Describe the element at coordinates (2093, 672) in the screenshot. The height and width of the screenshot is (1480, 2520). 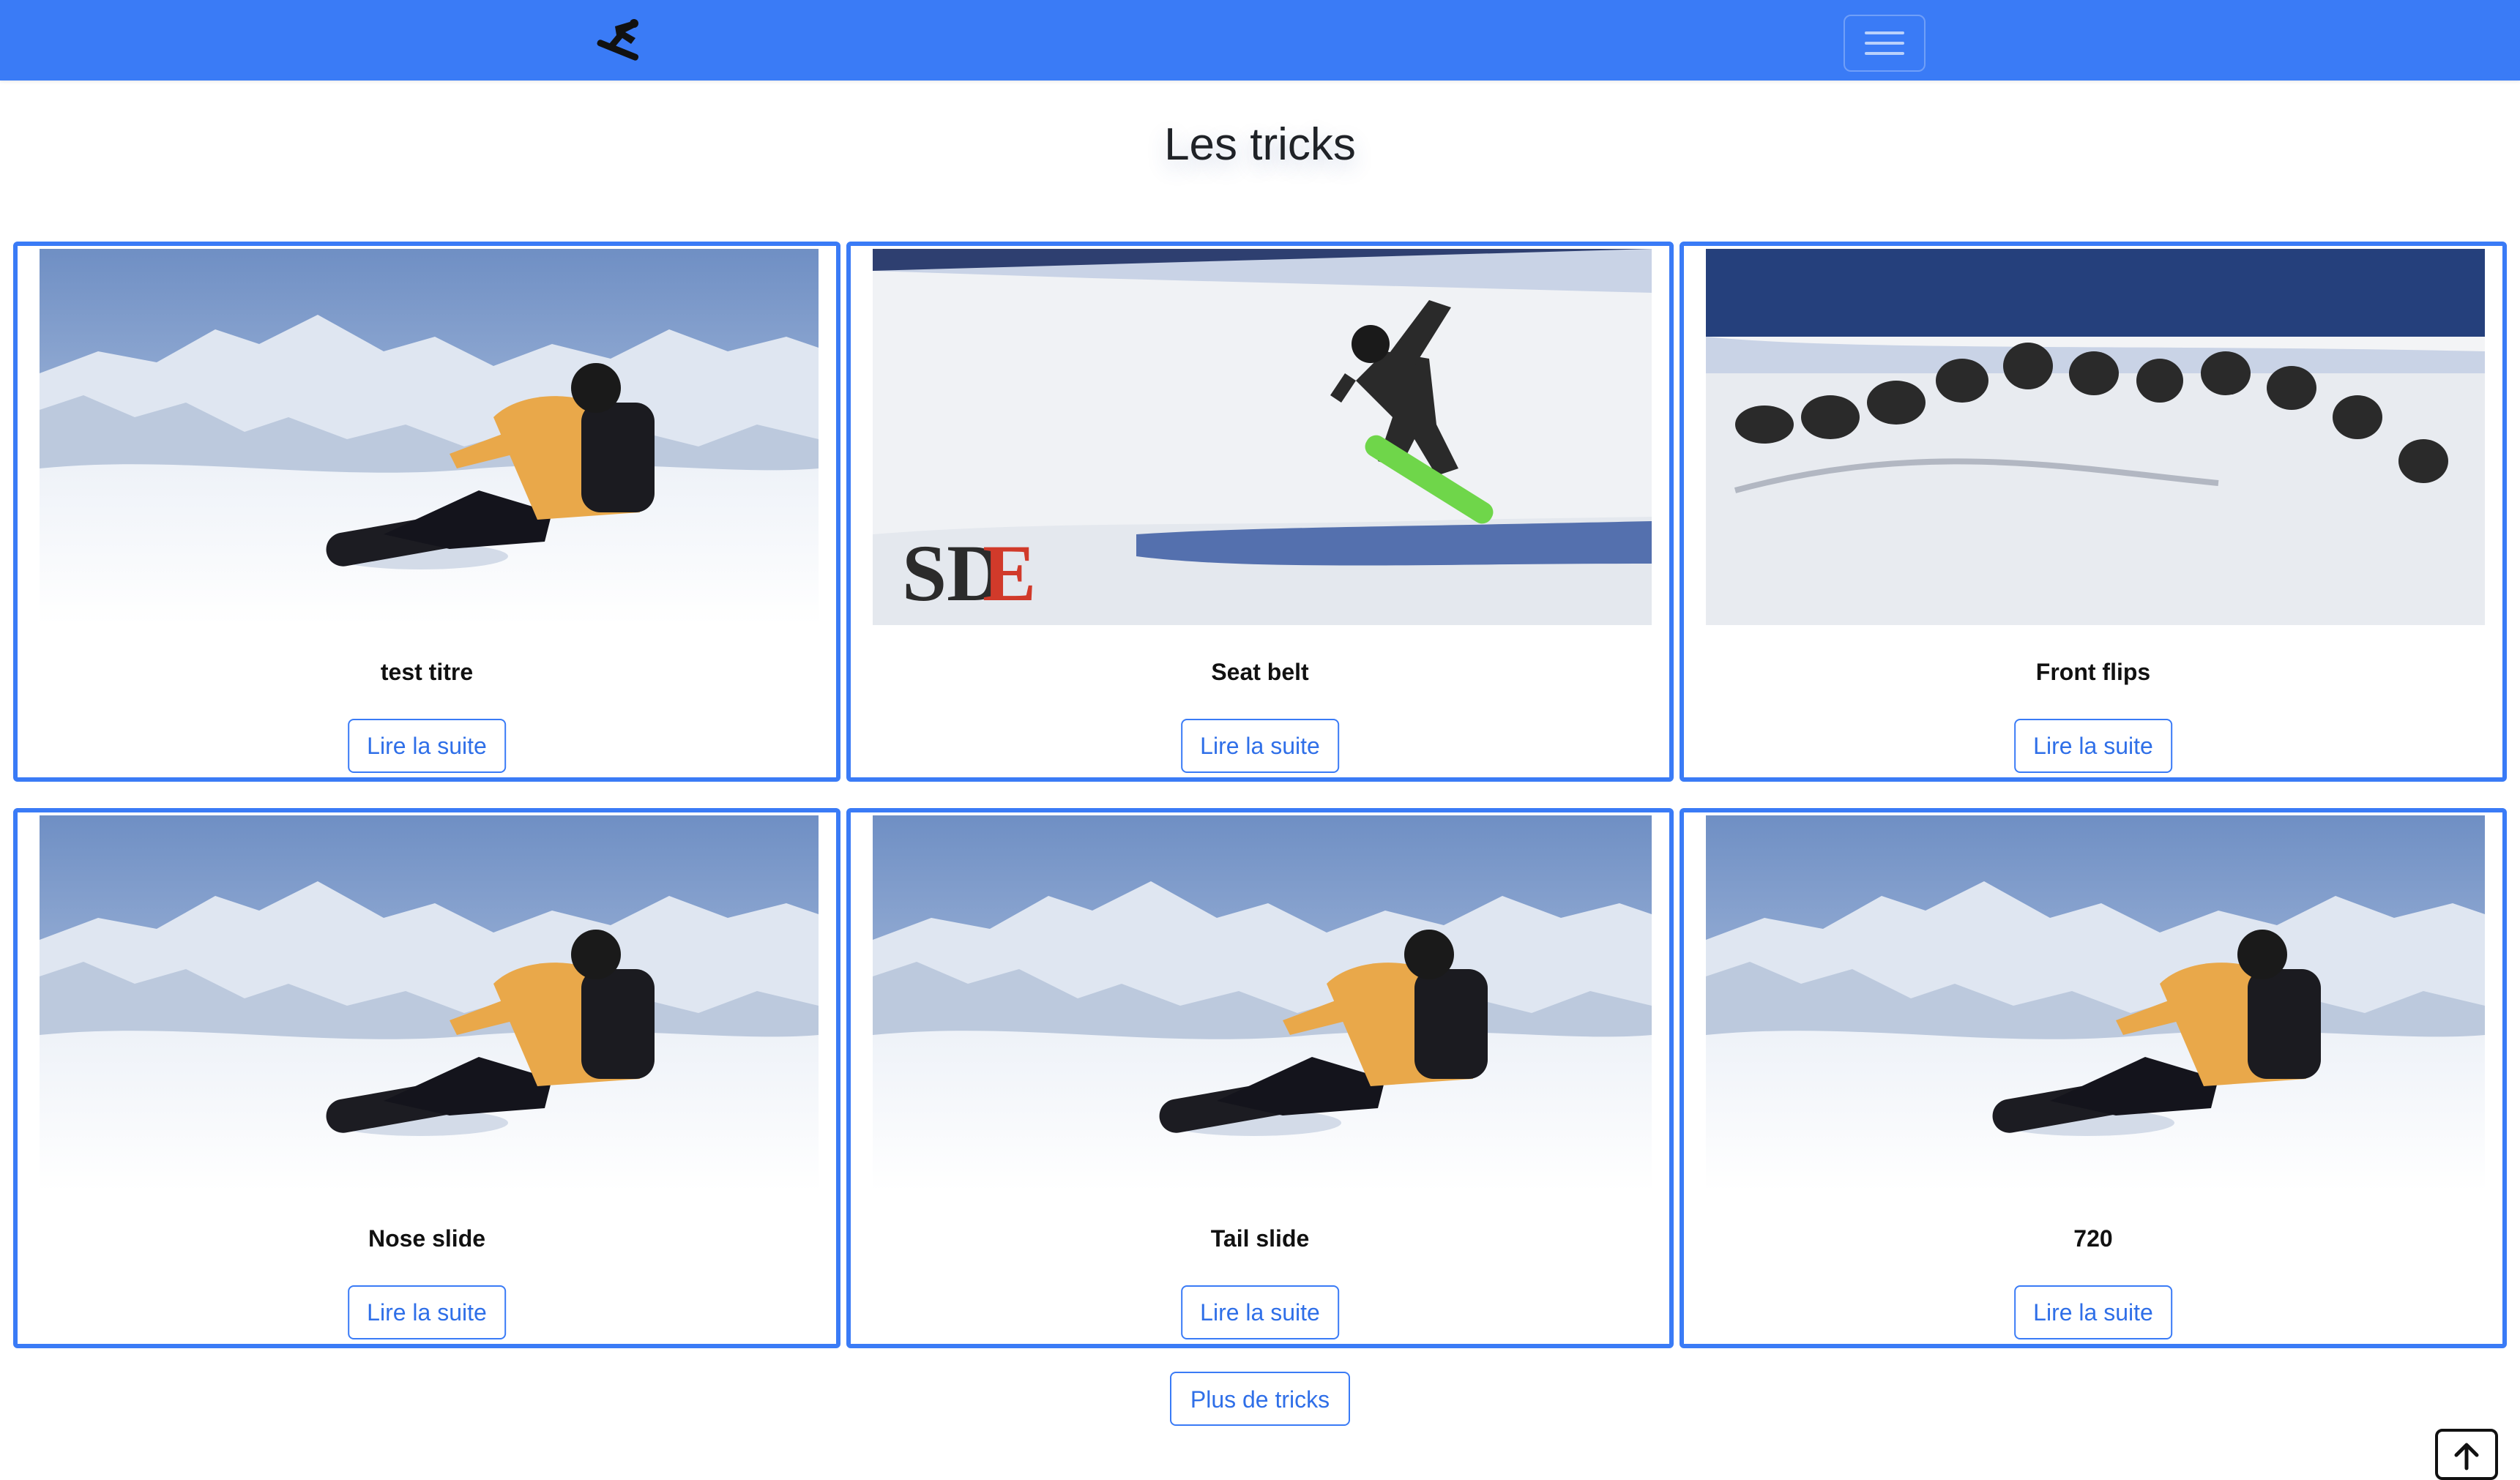
I see `trick-title: Front flips` at that location.